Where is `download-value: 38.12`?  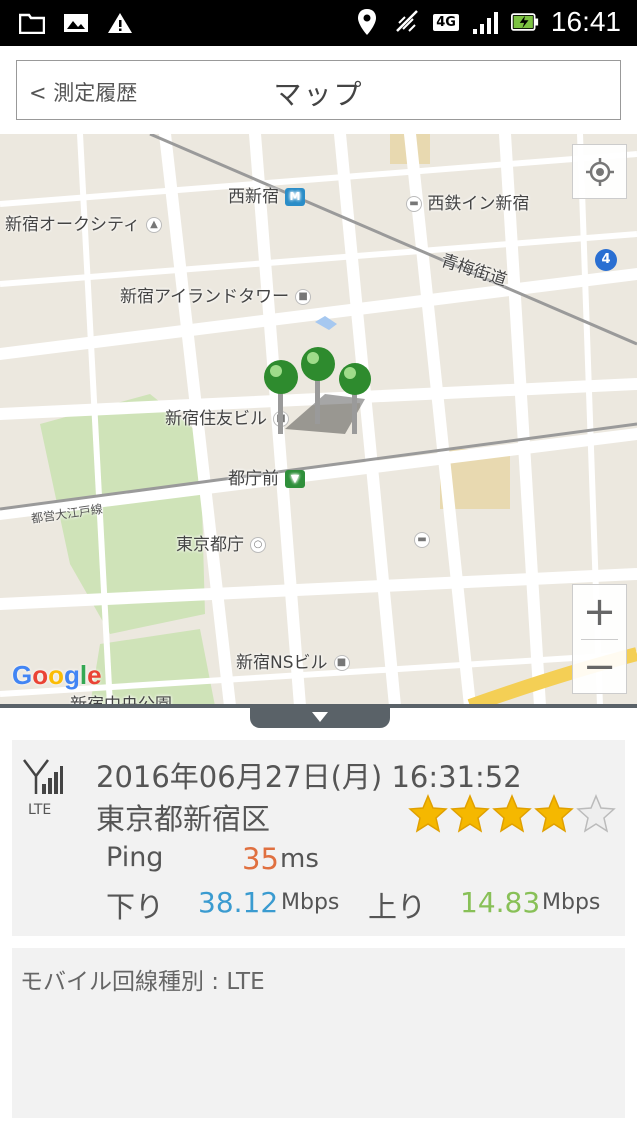
download-value: 38.12 is located at coordinates (238, 902).